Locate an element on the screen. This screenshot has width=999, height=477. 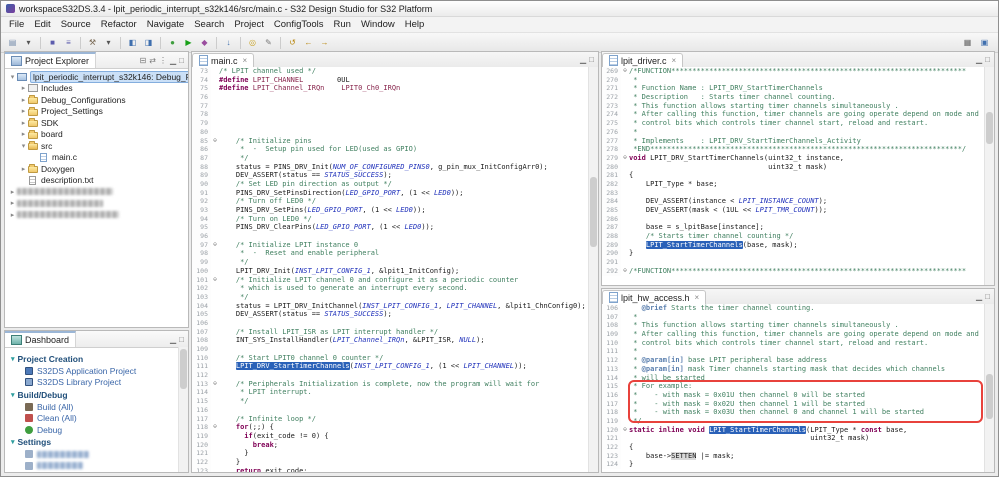
dashboard-scrollbar is located at coordinates (183, 409).